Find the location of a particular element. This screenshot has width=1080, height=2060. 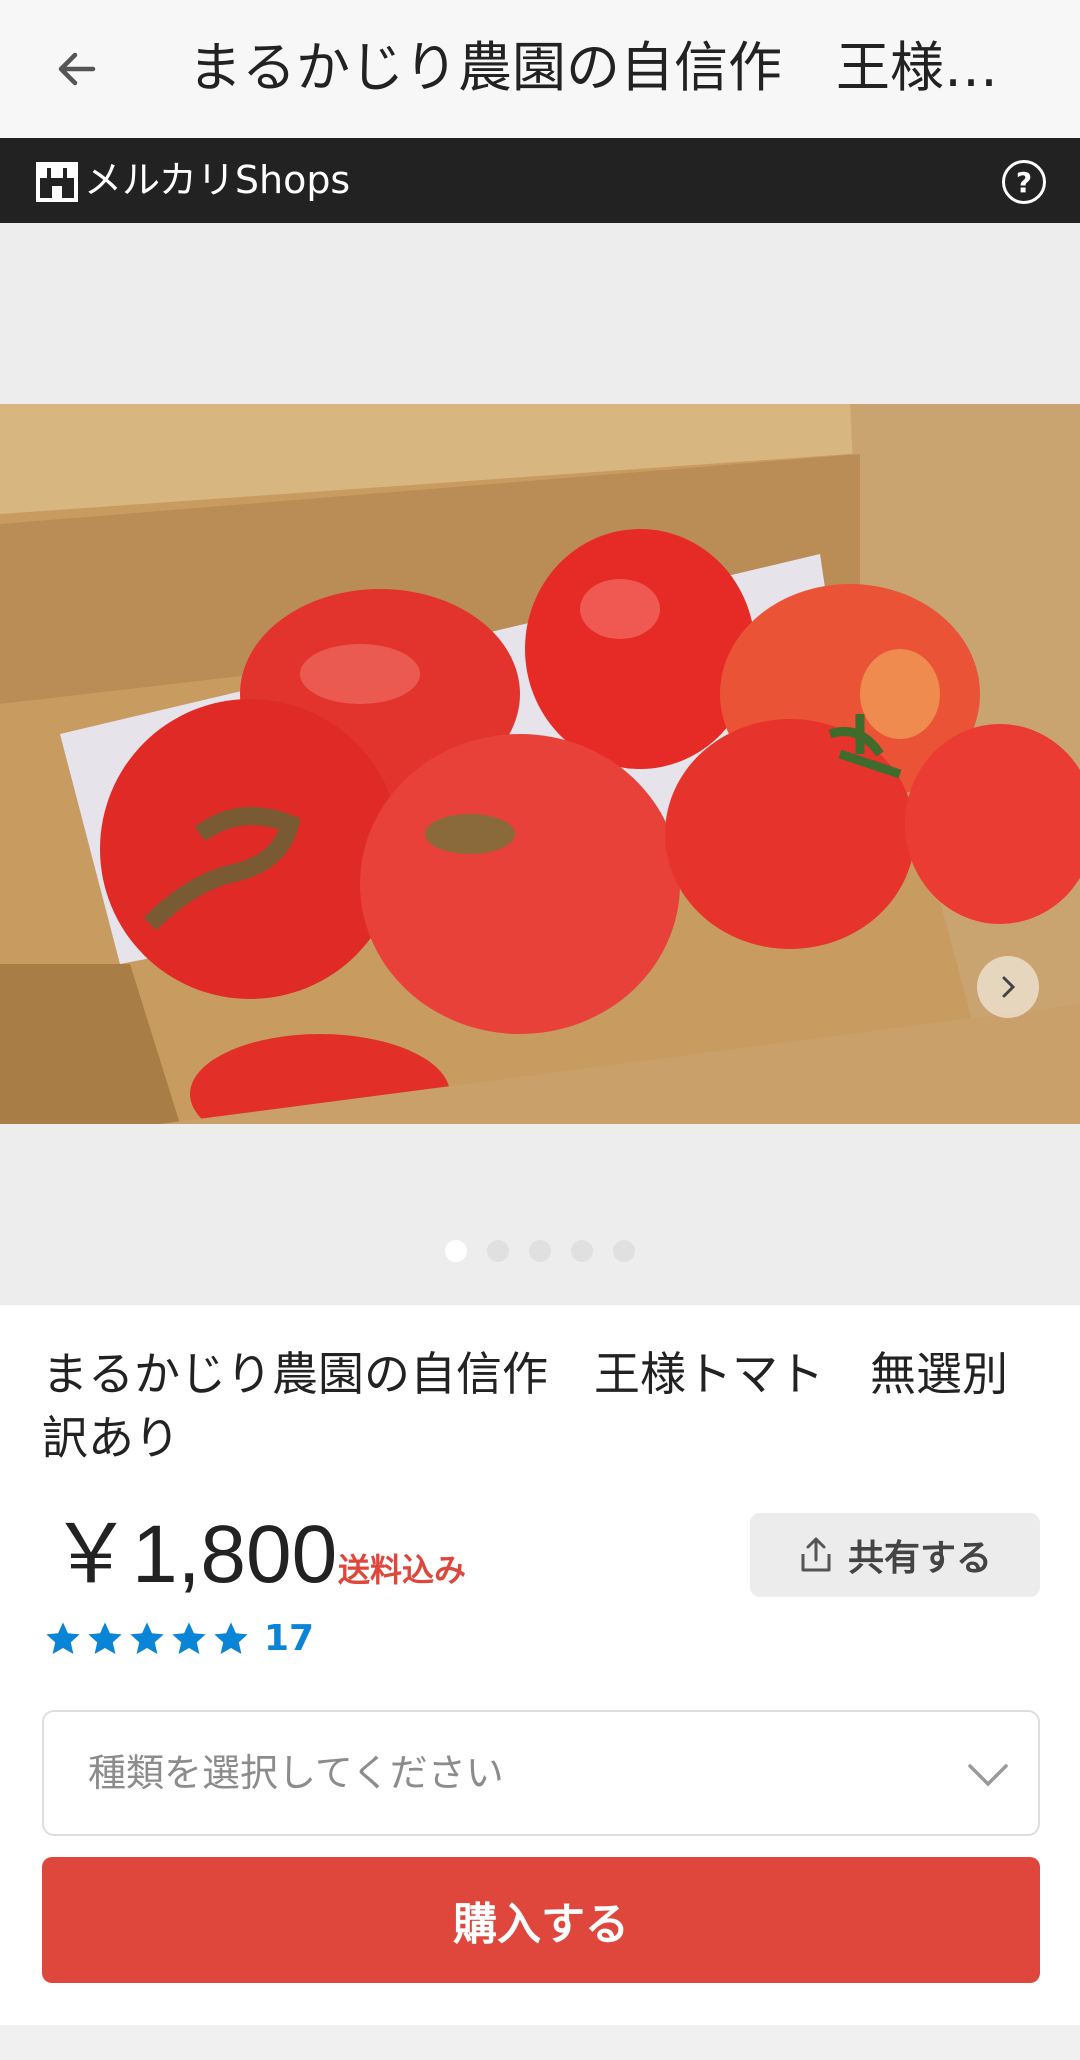

back-button is located at coordinates (77, 69).